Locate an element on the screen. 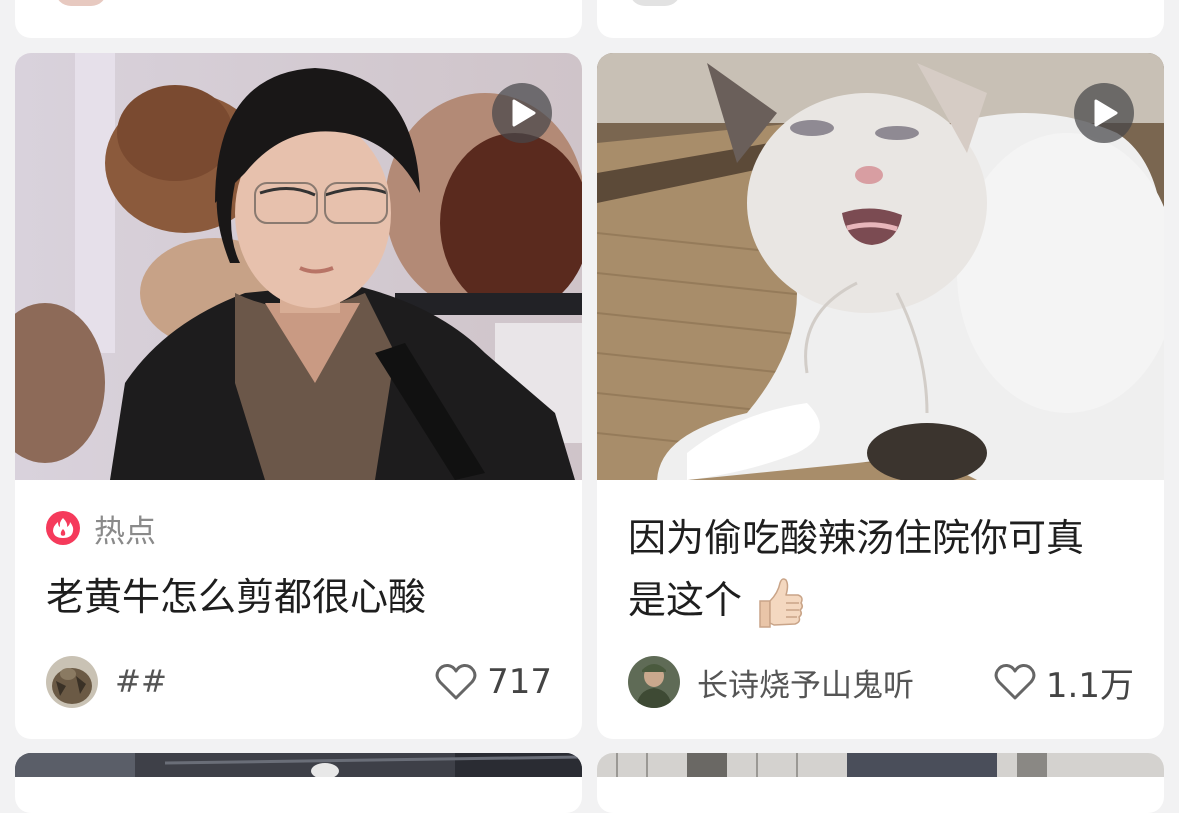 The height and width of the screenshot is (813, 1179). feed-card-partial-bottom-left is located at coordinates (298, 783).